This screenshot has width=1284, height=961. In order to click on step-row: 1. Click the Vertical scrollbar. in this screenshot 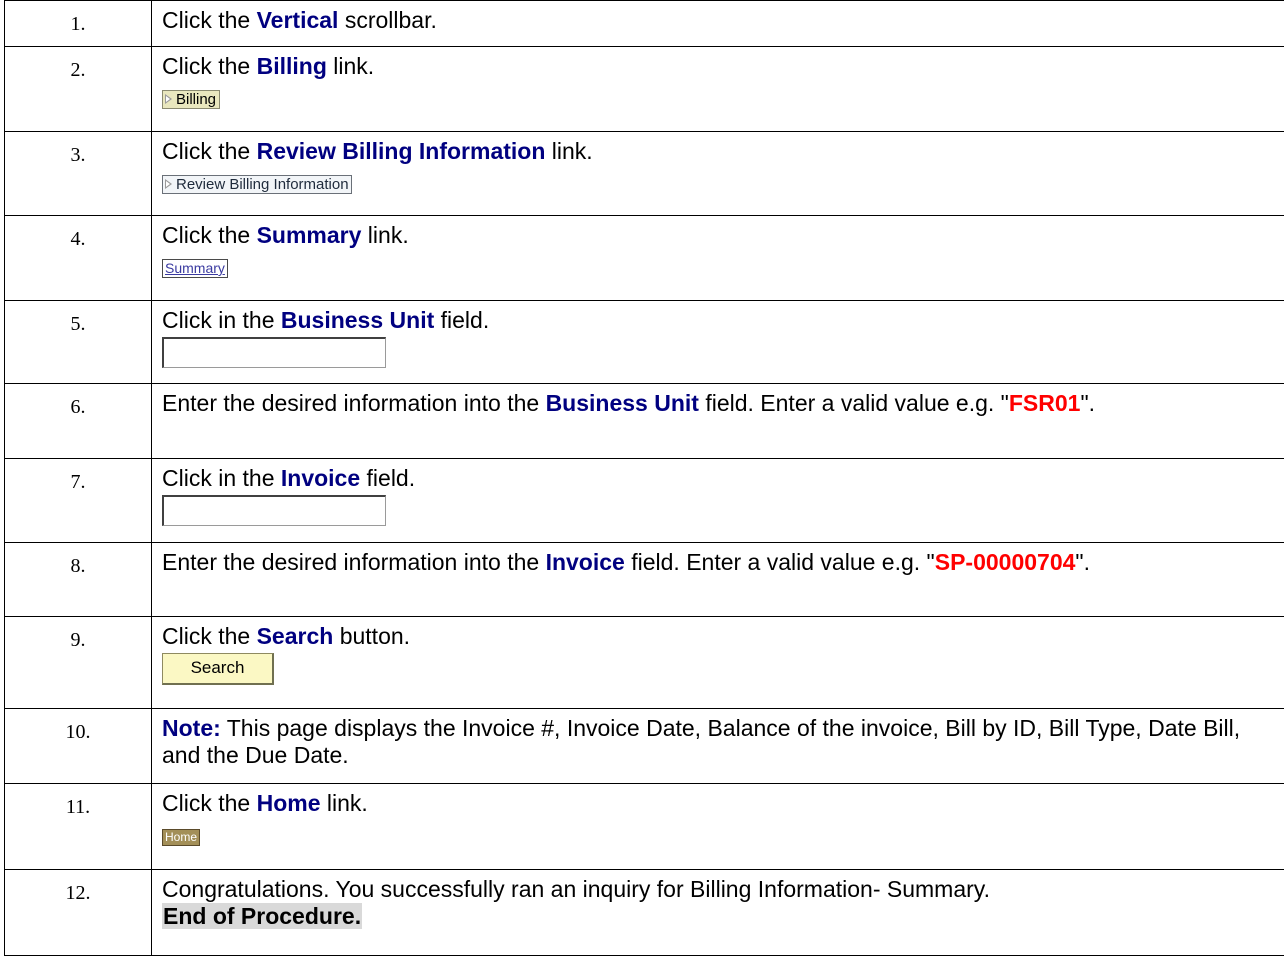, I will do `click(644, 23)`.